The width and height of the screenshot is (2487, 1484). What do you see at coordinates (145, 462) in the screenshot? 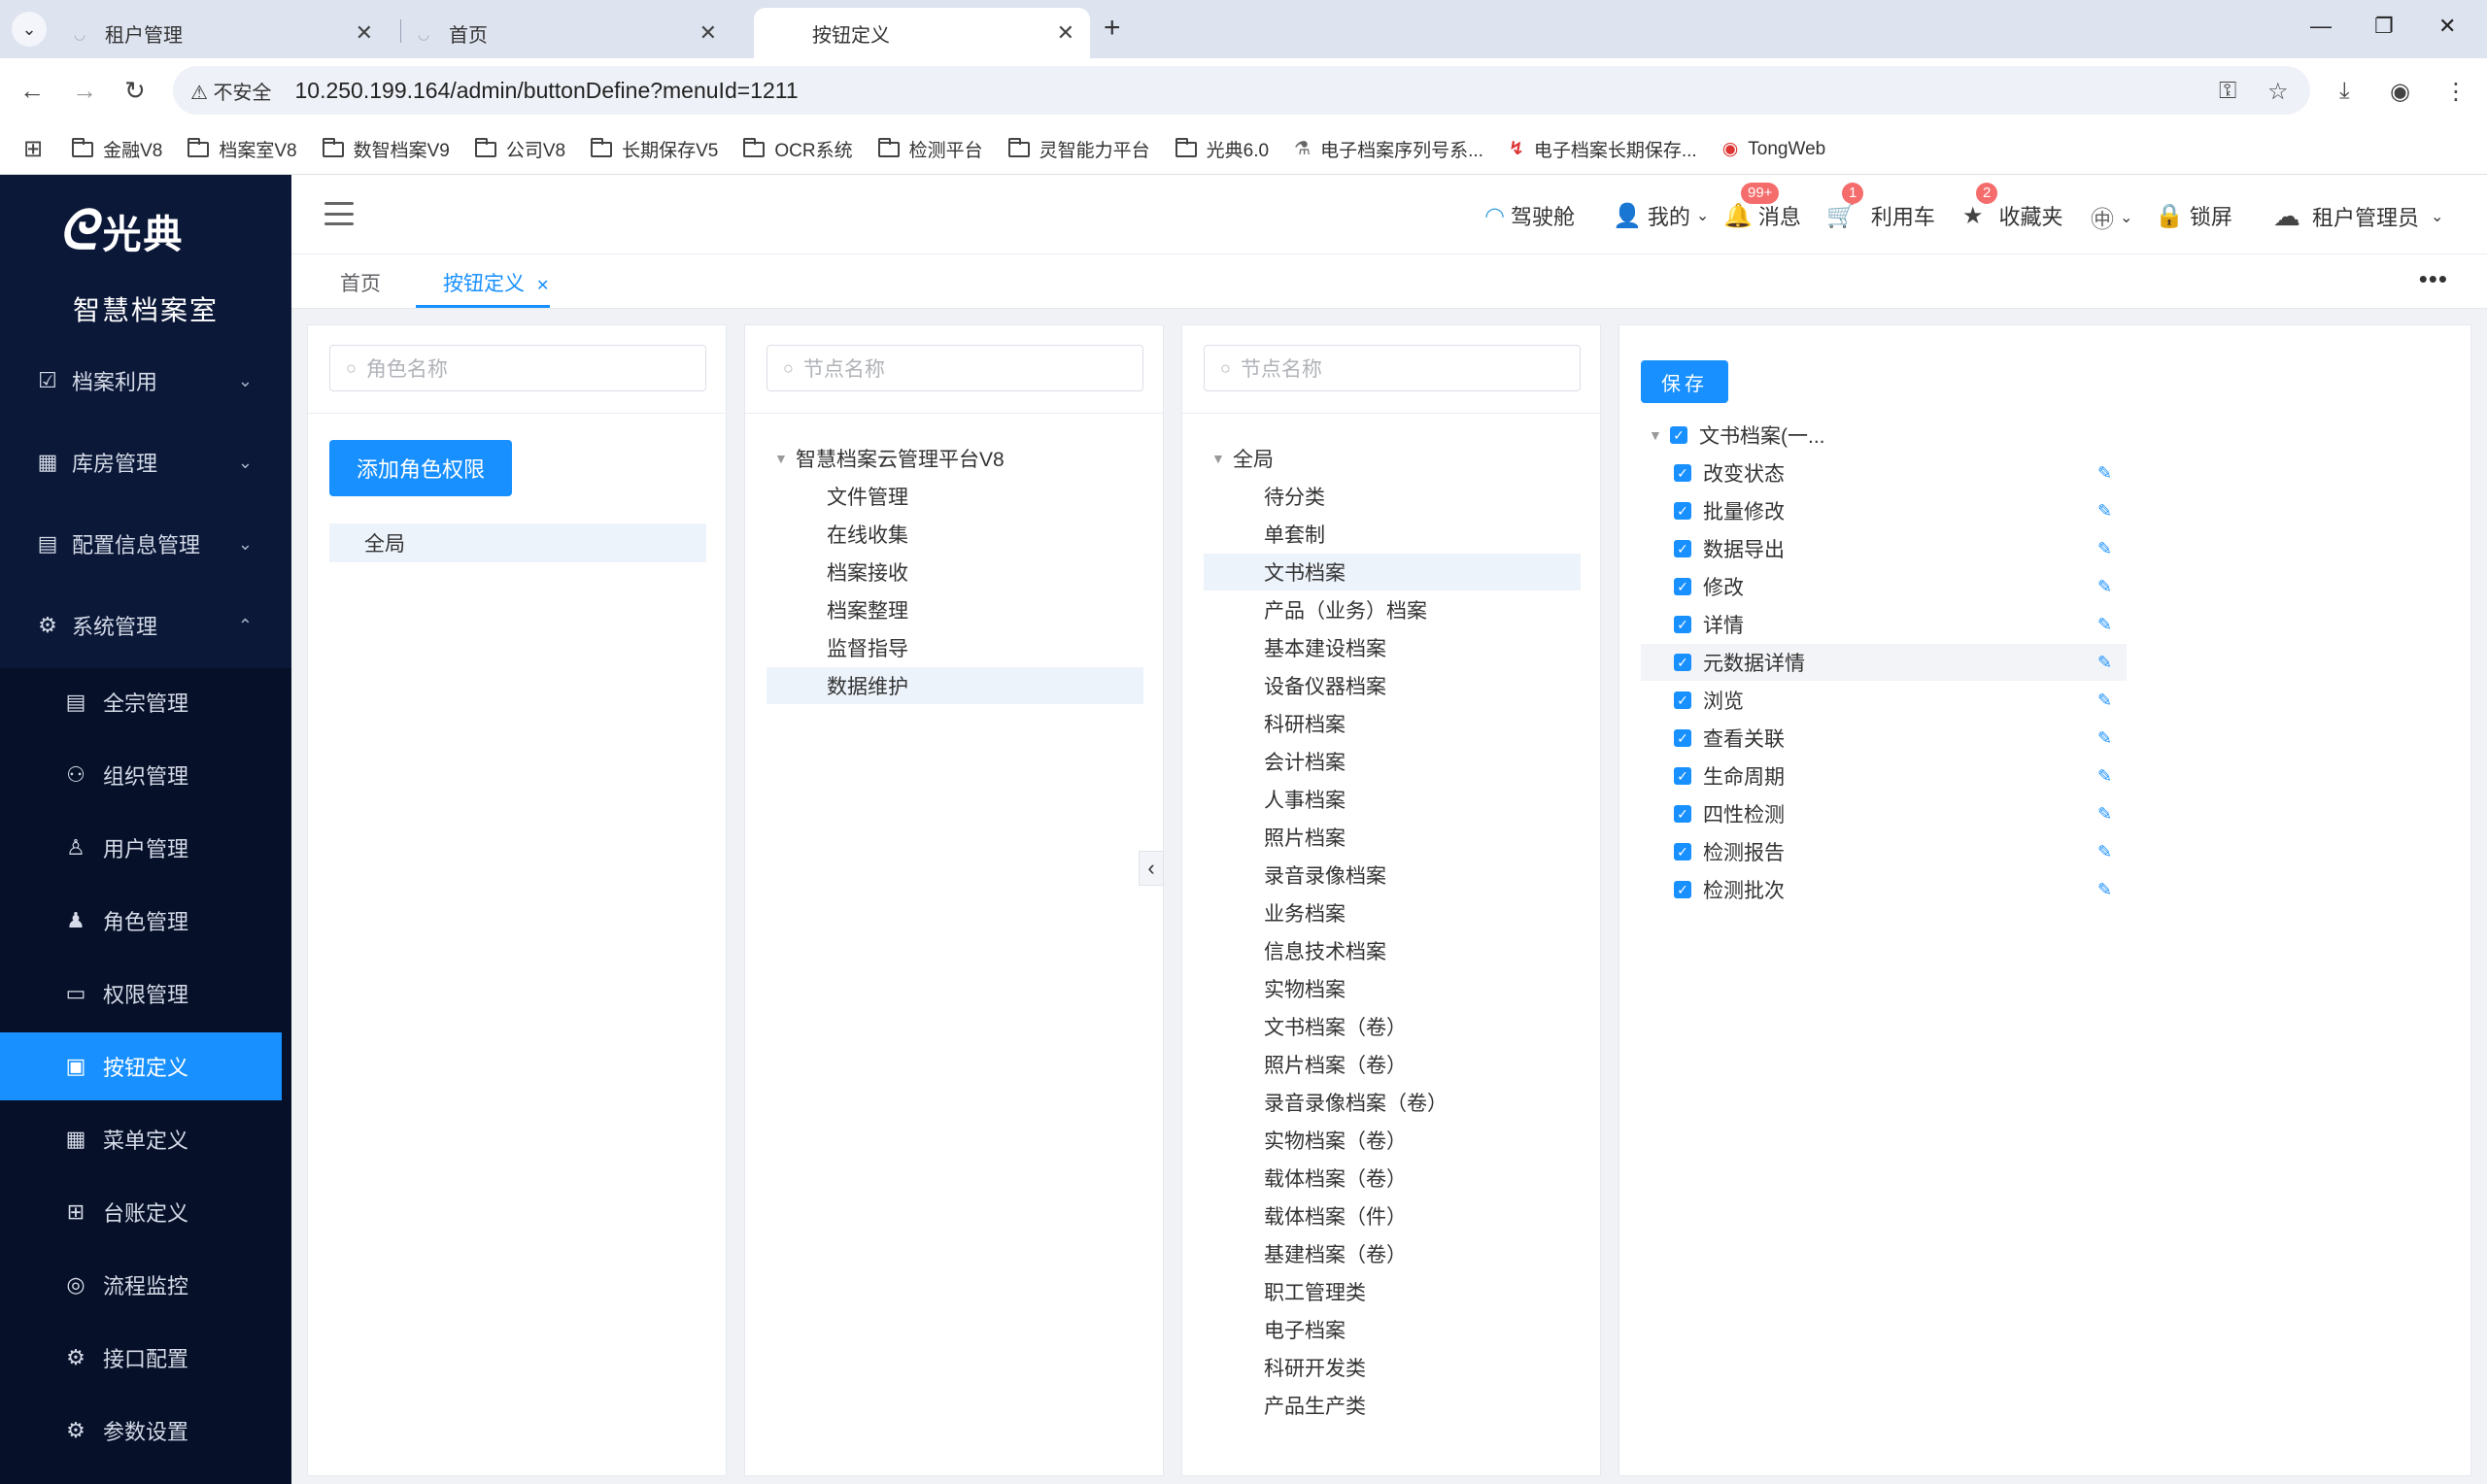
I see `menu-group-warehouse: ▦ 库房管理 ⌄` at bounding box center [145, 462].